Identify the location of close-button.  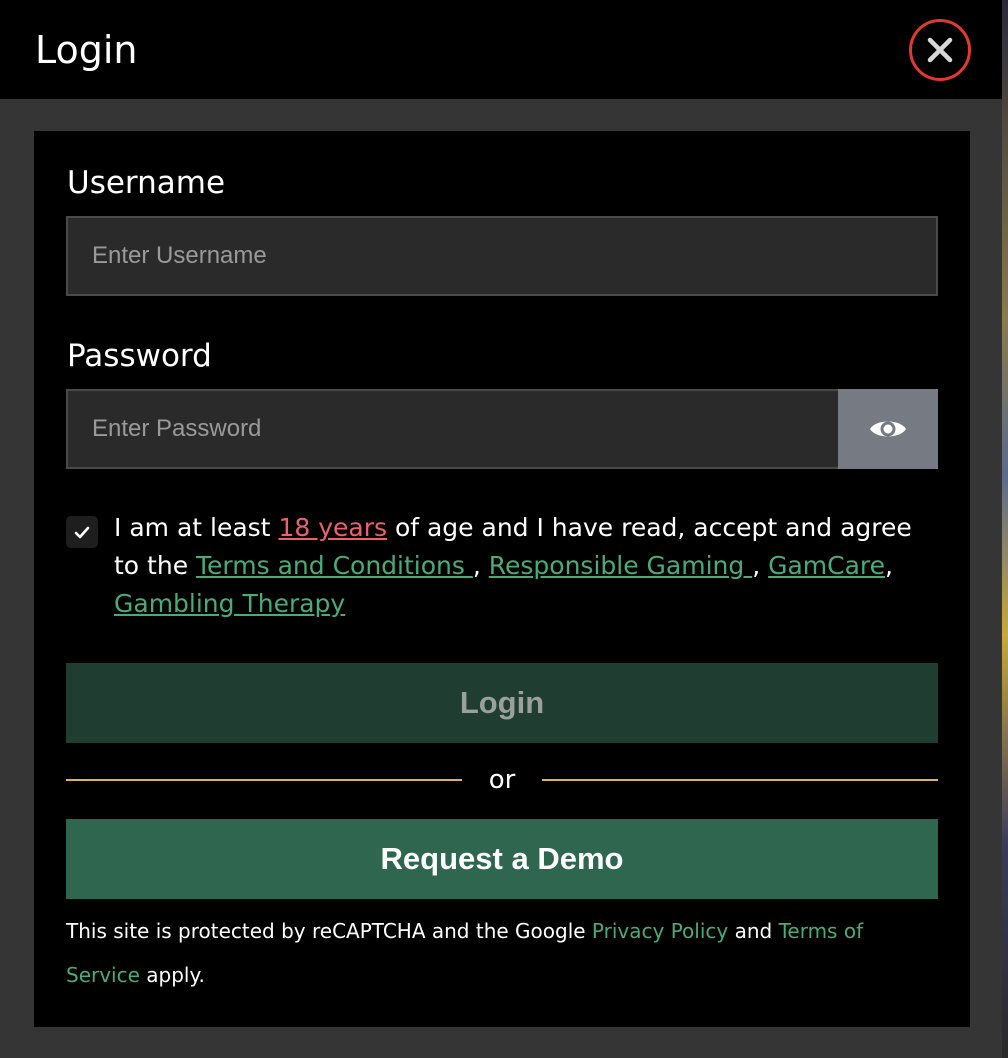
(940, 50).